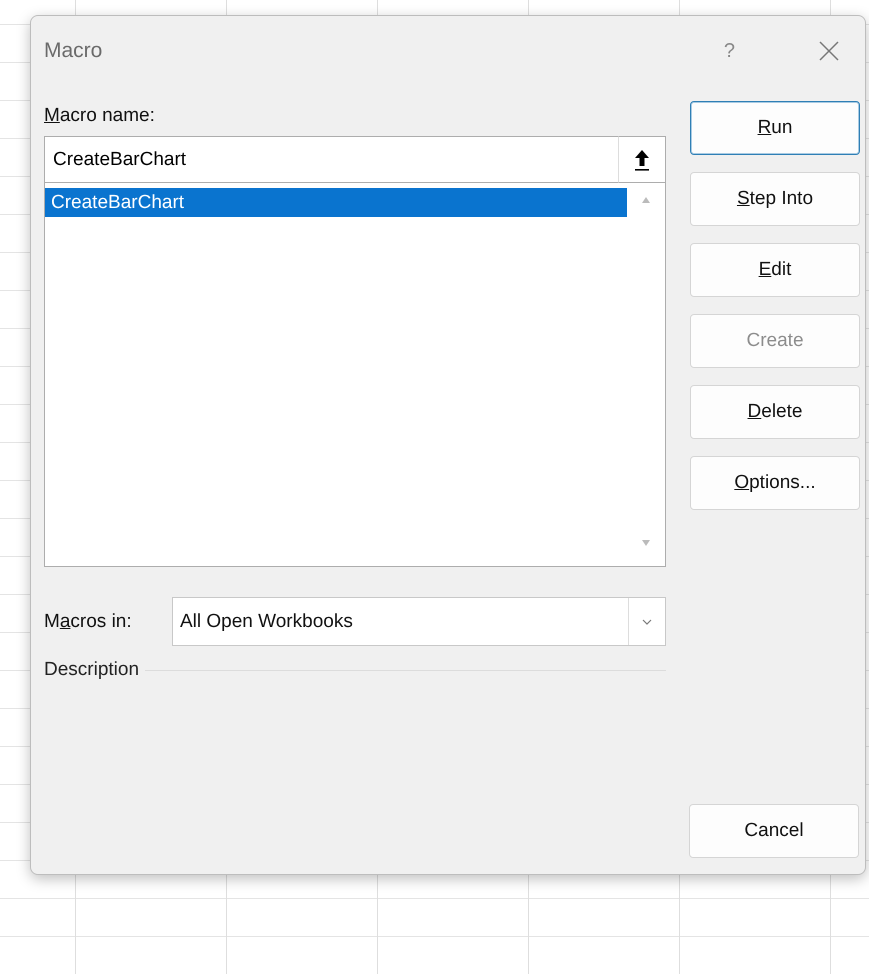 Image resolution: width=869 pixels, height=974 pixels. What do you see at coordinates (775, 128) in the screenshot?
I see `dialog-button: Run` at bounding box center [775, 128].